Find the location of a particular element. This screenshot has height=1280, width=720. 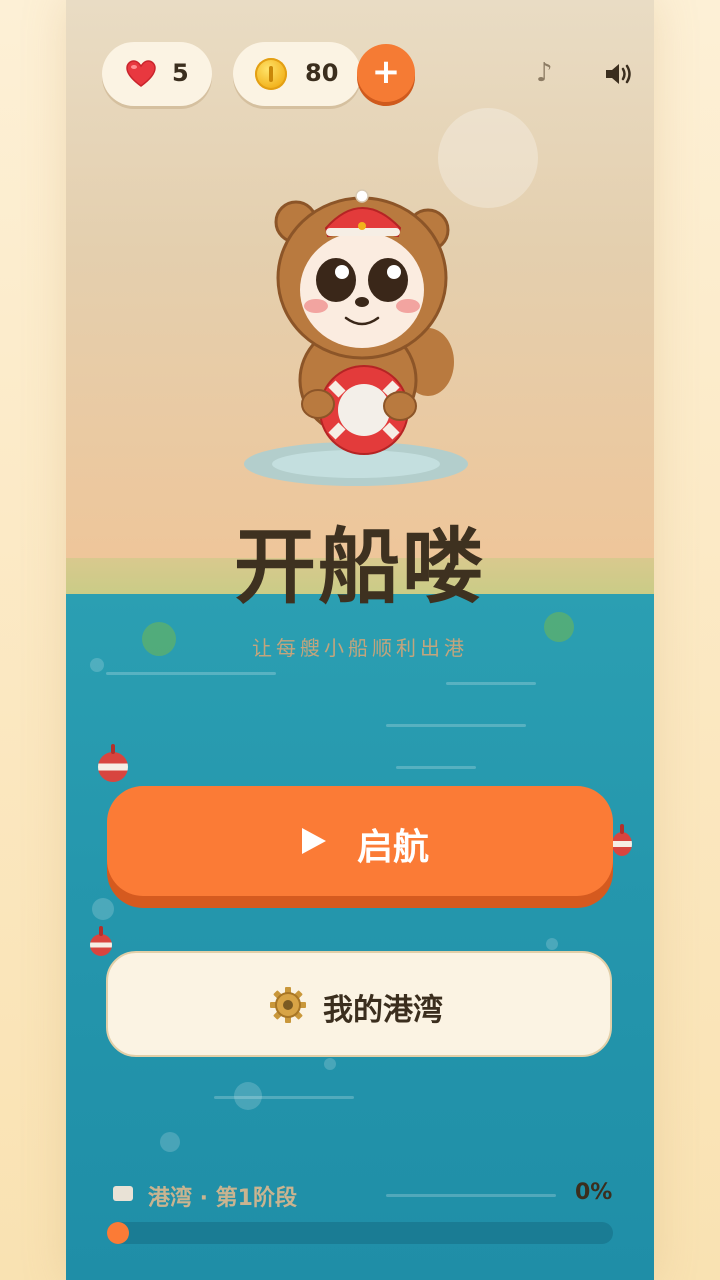

speaker-icon is located at coordinates (619, 74).